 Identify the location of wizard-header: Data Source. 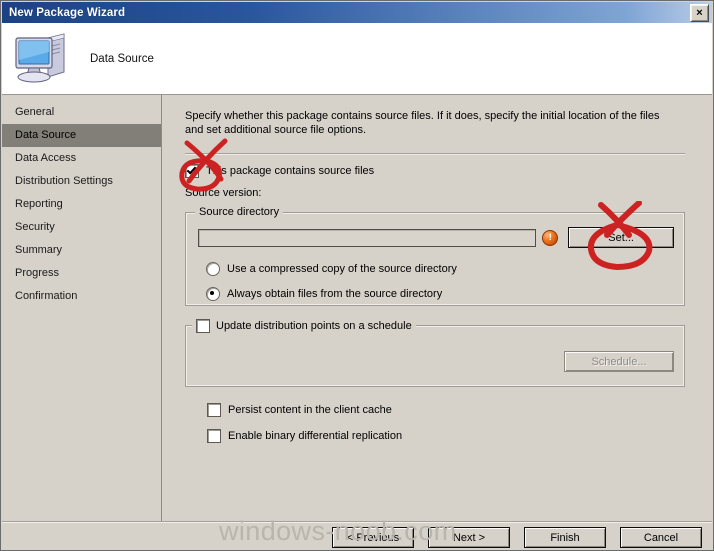
(357, 59).